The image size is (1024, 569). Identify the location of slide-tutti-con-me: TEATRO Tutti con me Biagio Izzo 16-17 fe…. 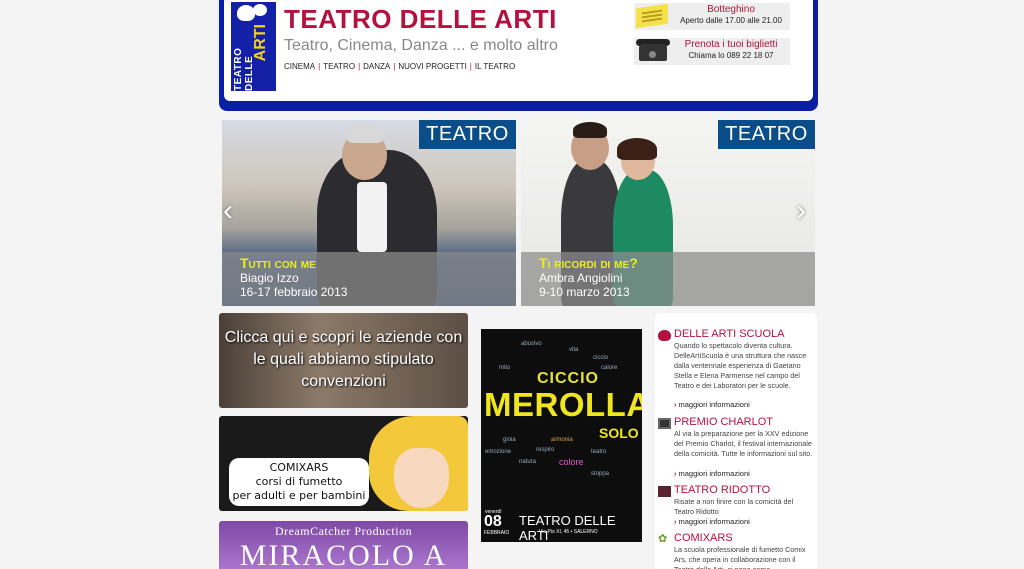
(369, 213).